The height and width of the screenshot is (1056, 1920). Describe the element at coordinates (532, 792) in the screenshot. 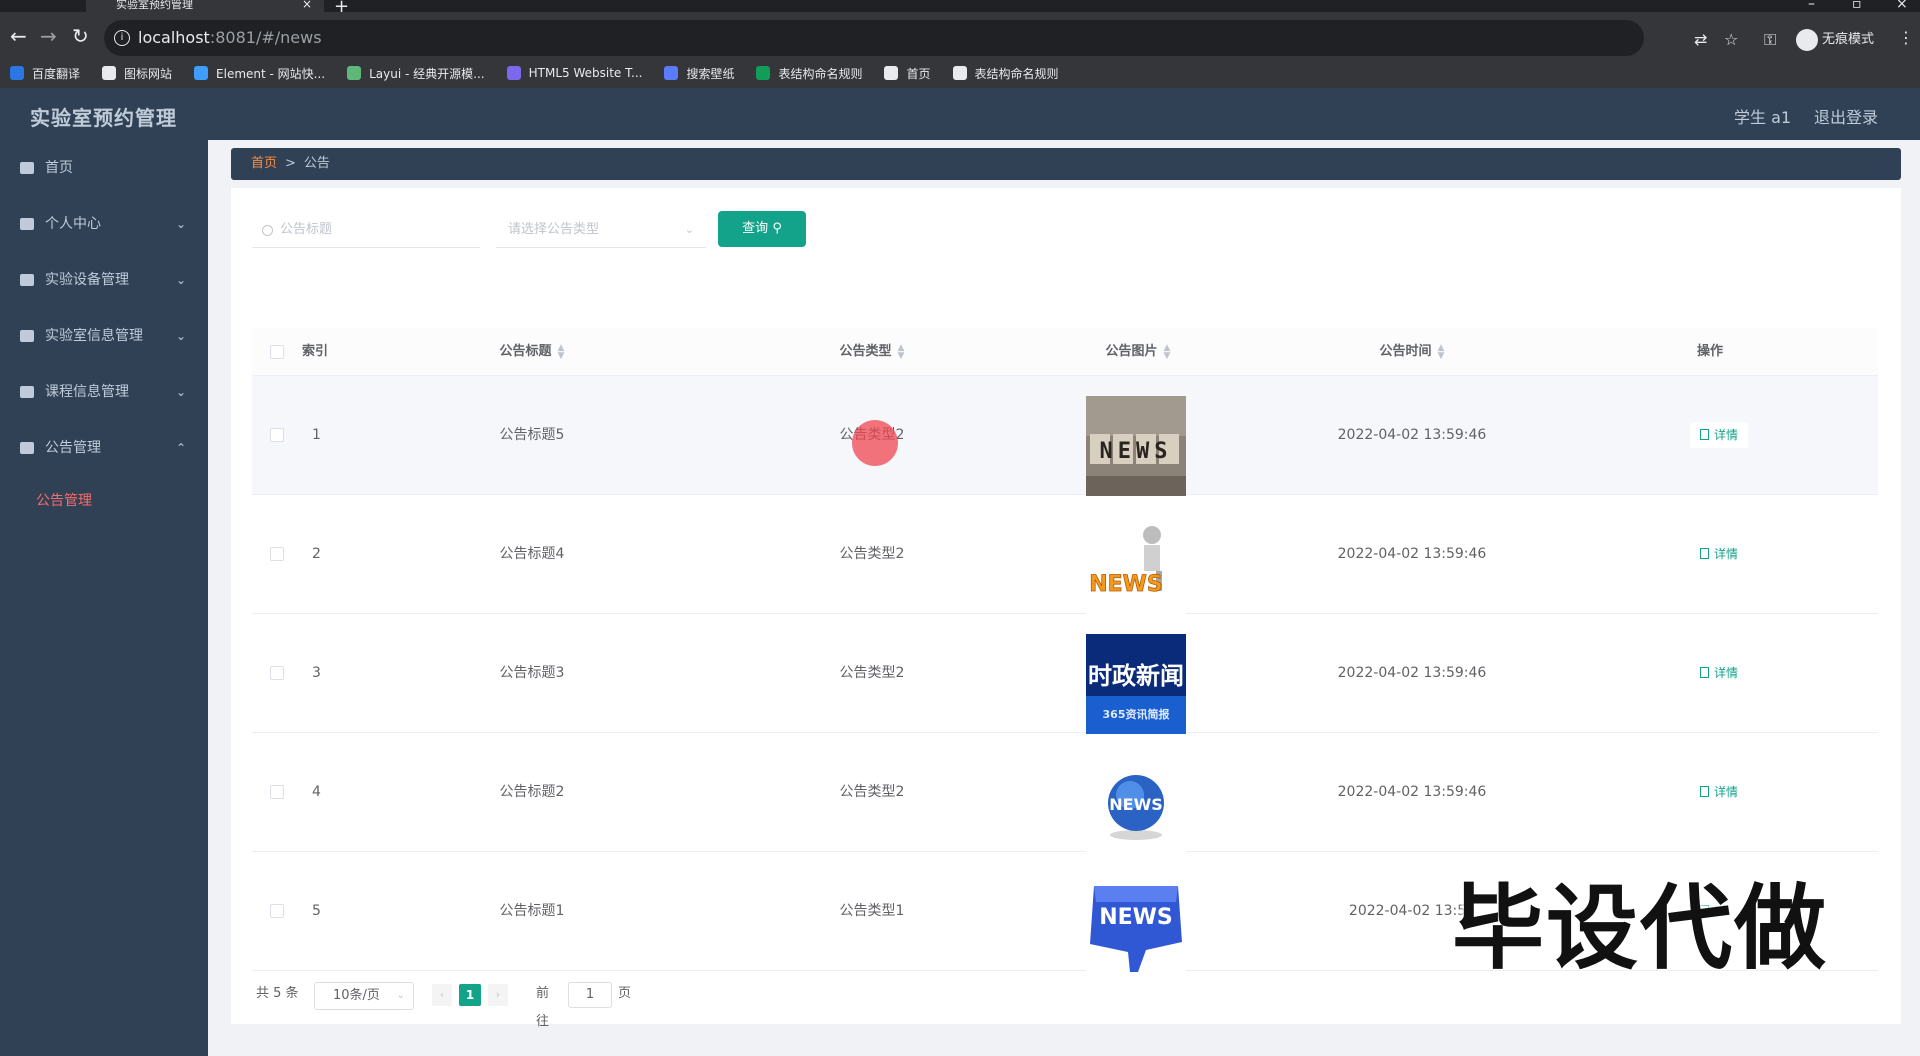

I see `cell-title: 公告标题2` at that location.